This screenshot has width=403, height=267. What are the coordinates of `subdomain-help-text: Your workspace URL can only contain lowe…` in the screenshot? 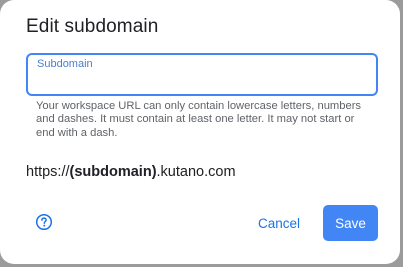 It's located at (199, 119).